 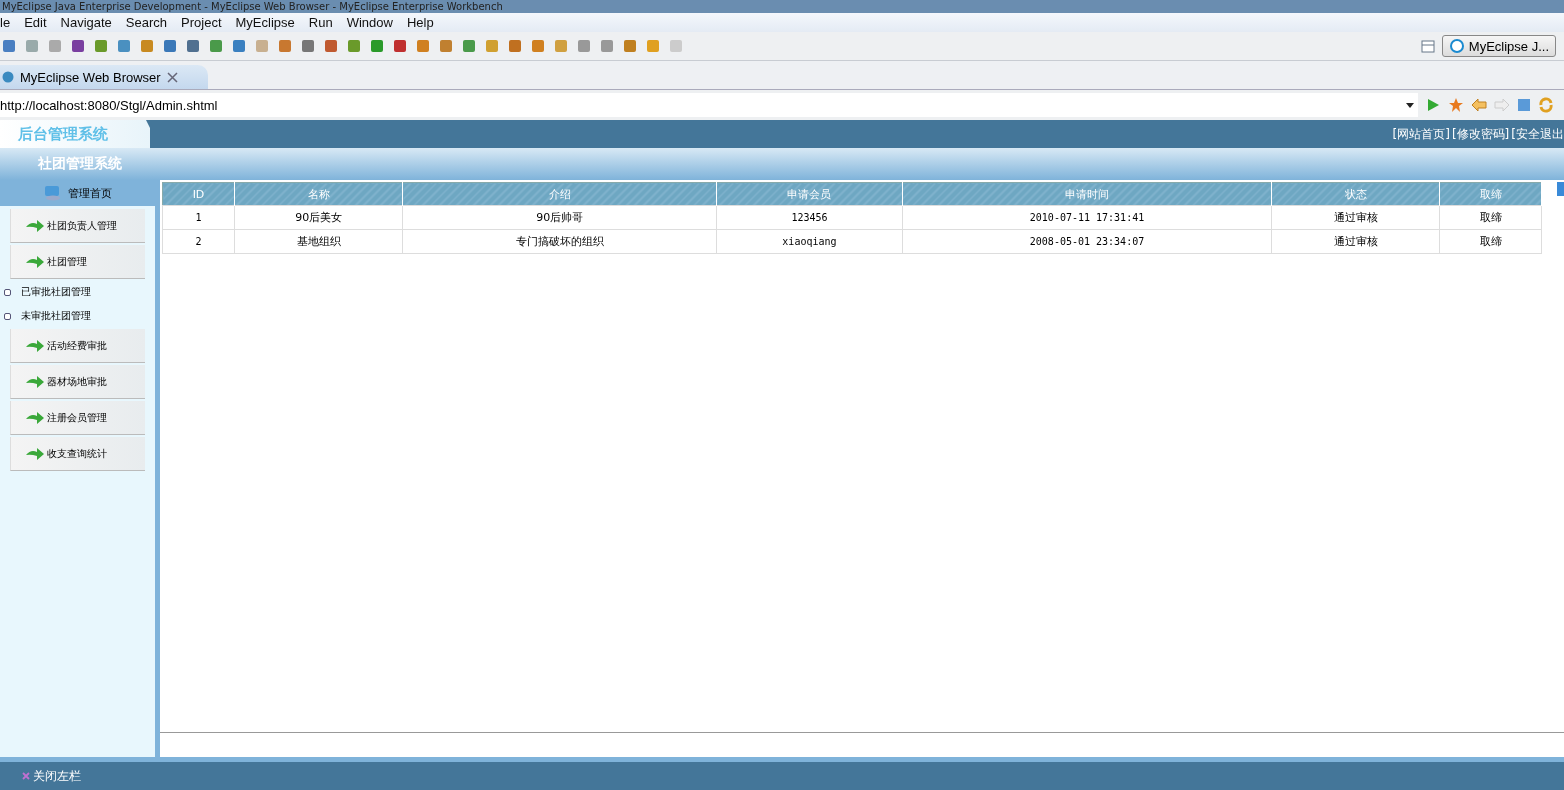 I want to click on close-icon, so click(x=172, y=77).